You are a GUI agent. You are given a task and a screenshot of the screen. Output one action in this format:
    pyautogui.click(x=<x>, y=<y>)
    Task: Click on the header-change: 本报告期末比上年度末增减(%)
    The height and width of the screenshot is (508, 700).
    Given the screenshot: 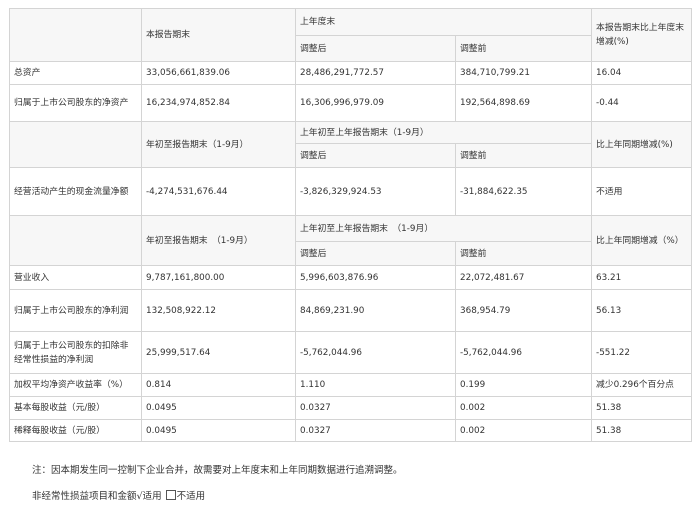 What is the action you would take?
    pyautogui.click(x=642, y=35)
    